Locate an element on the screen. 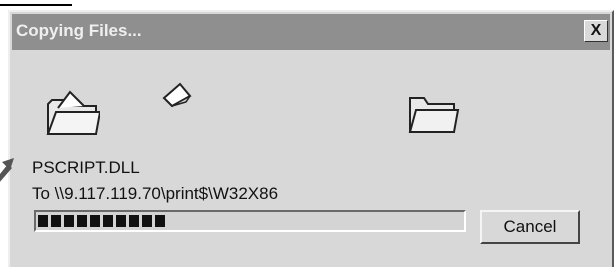 This screenshot has height=267, width=616. folder-icon is located at coordinates (434, 115).